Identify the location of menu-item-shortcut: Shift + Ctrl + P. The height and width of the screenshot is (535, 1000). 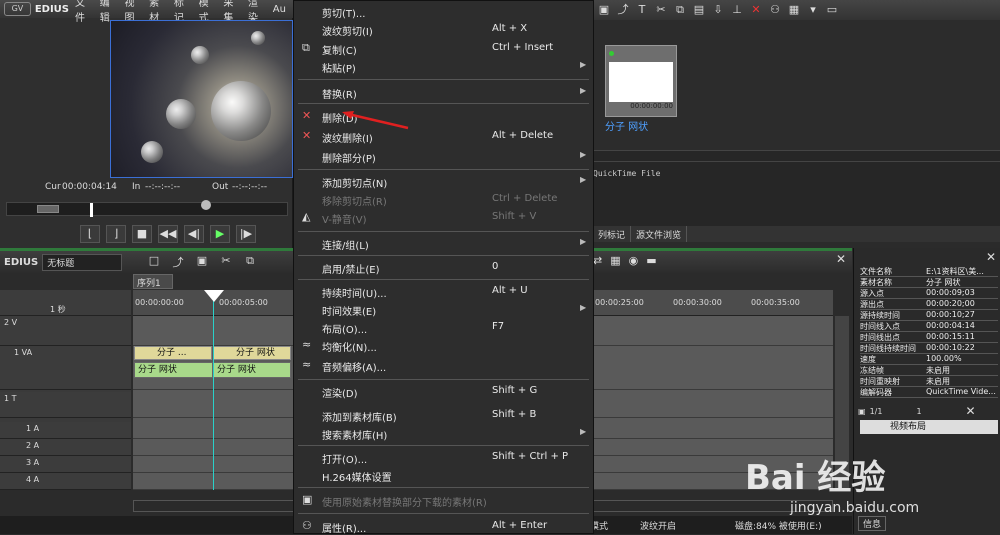
(530, 456).